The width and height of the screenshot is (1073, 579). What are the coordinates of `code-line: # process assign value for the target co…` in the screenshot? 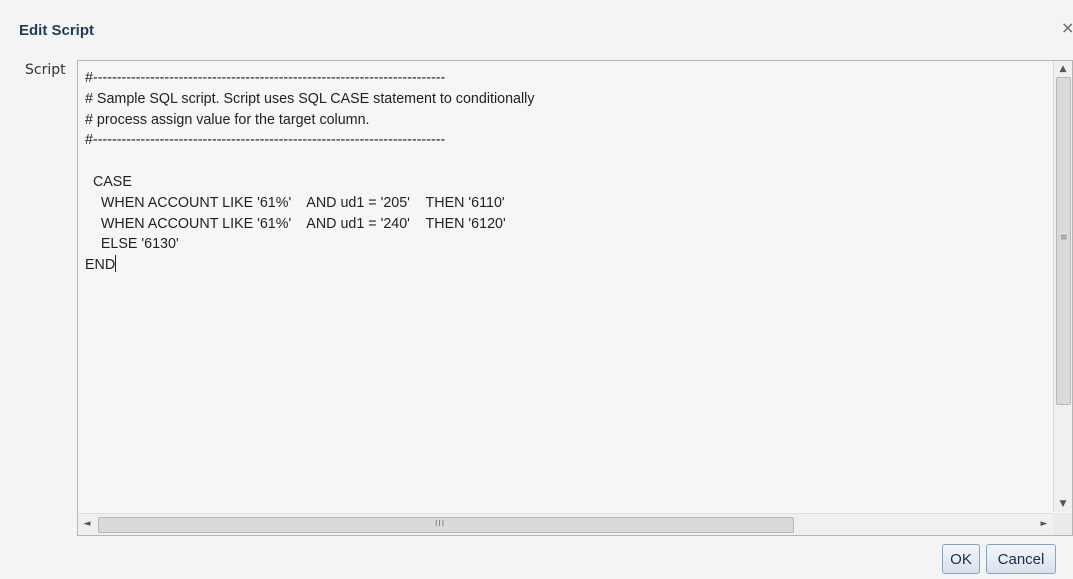 It's located at (227, 119).